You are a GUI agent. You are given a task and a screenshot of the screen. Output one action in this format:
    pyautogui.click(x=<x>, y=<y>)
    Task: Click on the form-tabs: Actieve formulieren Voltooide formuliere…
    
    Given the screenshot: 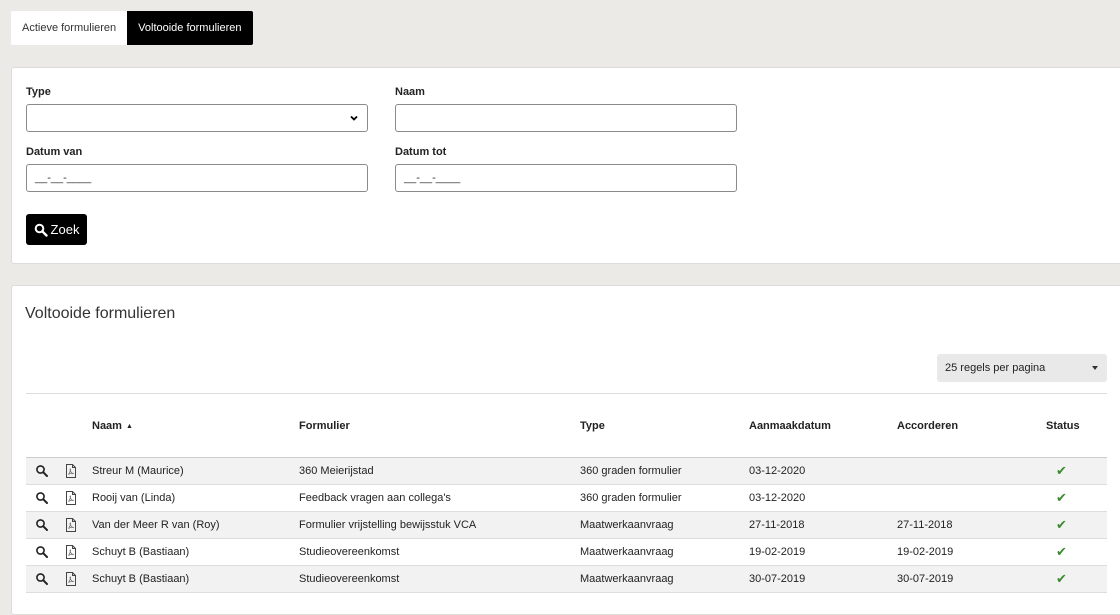 What is the action you would take?
    pyautogui.click(x=132, y=28)
    